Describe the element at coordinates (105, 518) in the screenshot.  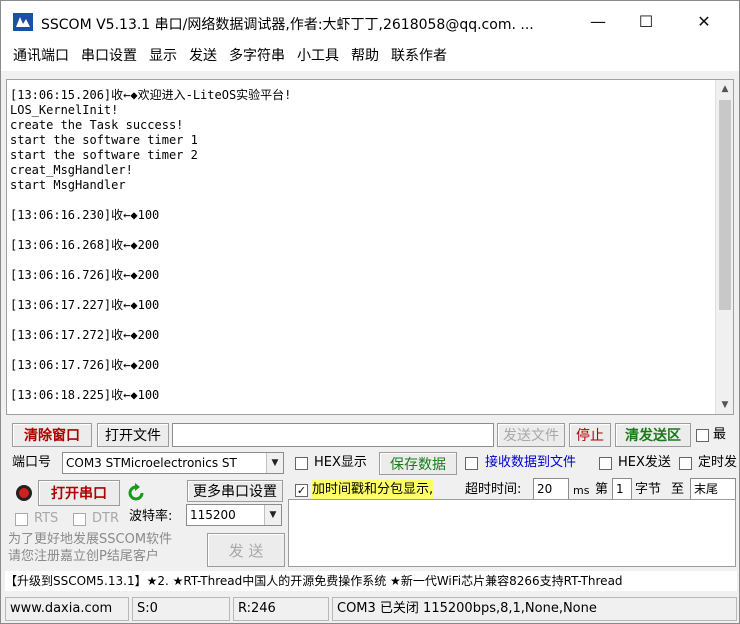
I see `dtr-label: DTR` at that location.